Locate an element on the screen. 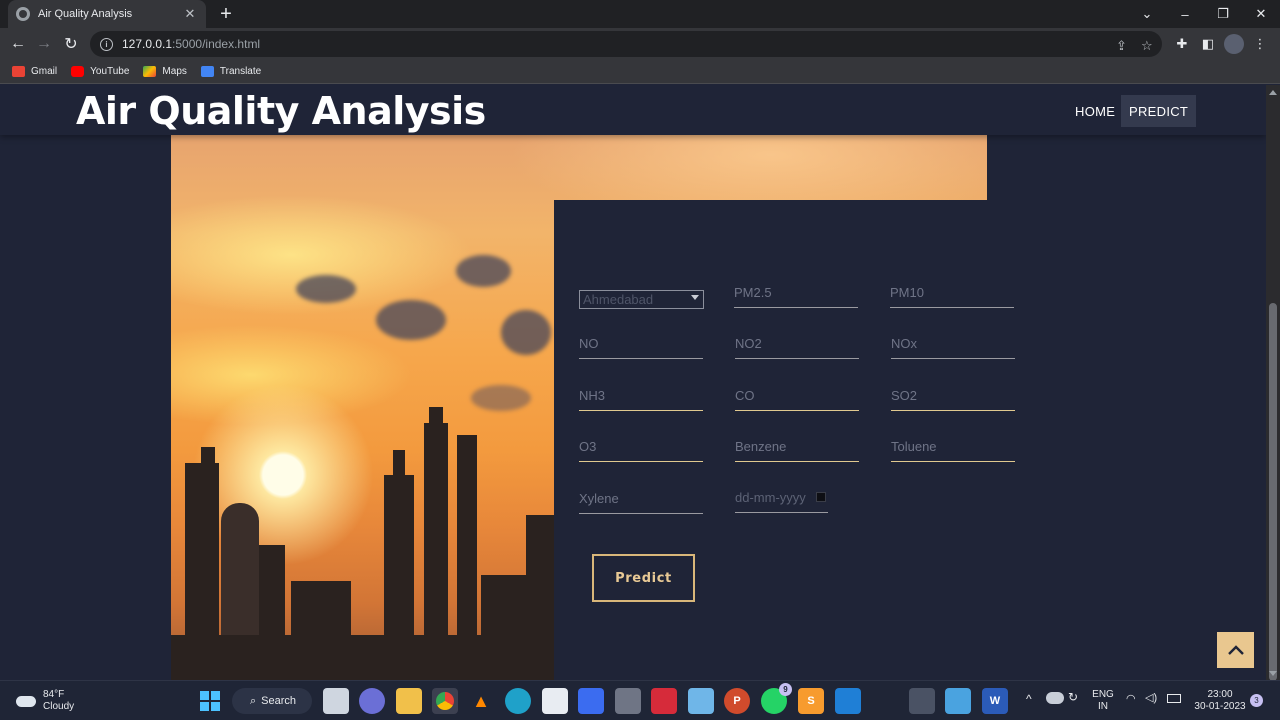 This screenshot has height=720, width=1280. so2-field is located at coordinates (953, 396).